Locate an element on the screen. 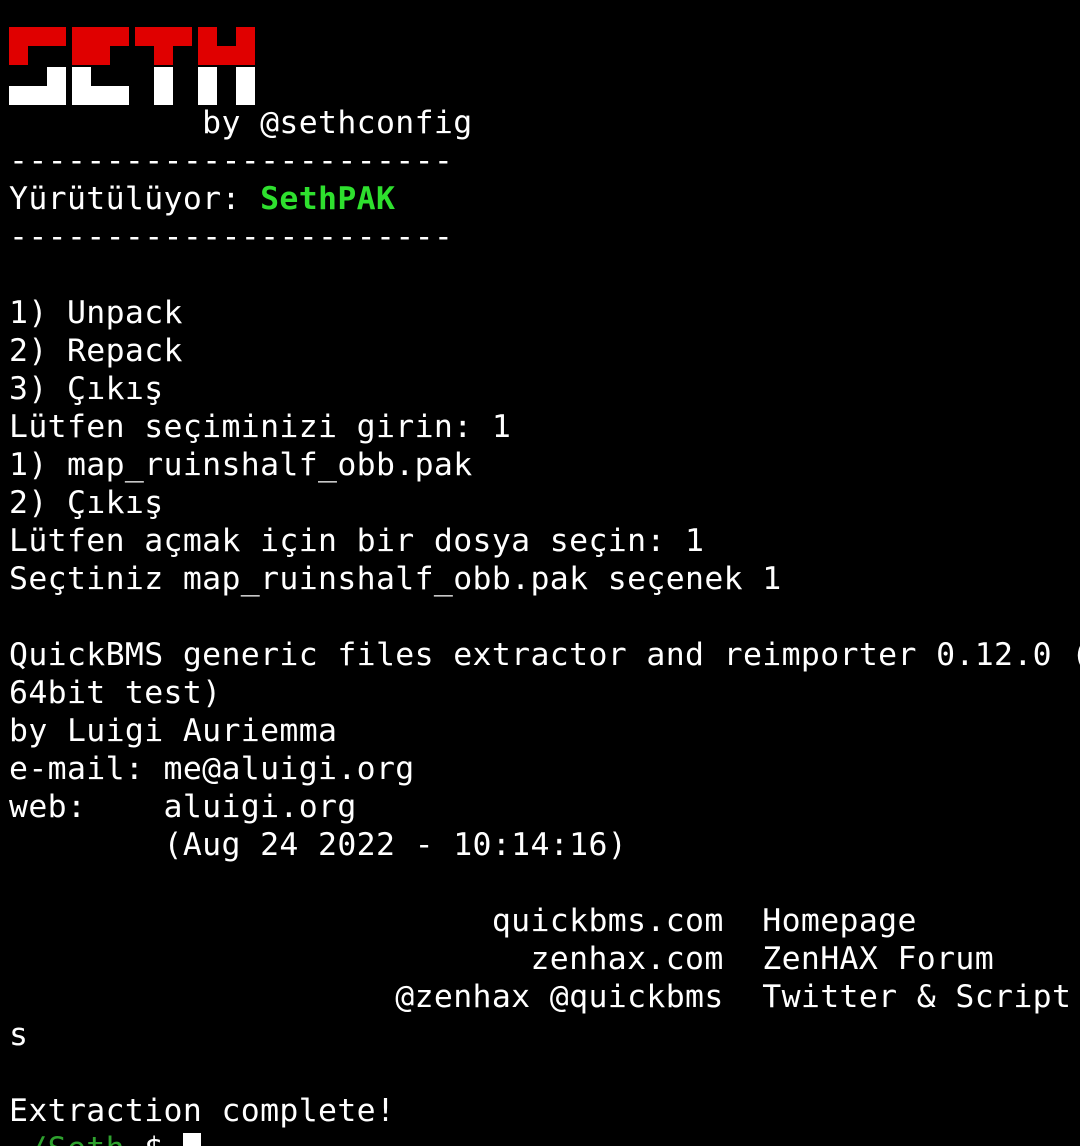 This screenshot has width=1080, height=1146. quickbms-author: by Luigi Auriemma is located at coordinates (173, 731).